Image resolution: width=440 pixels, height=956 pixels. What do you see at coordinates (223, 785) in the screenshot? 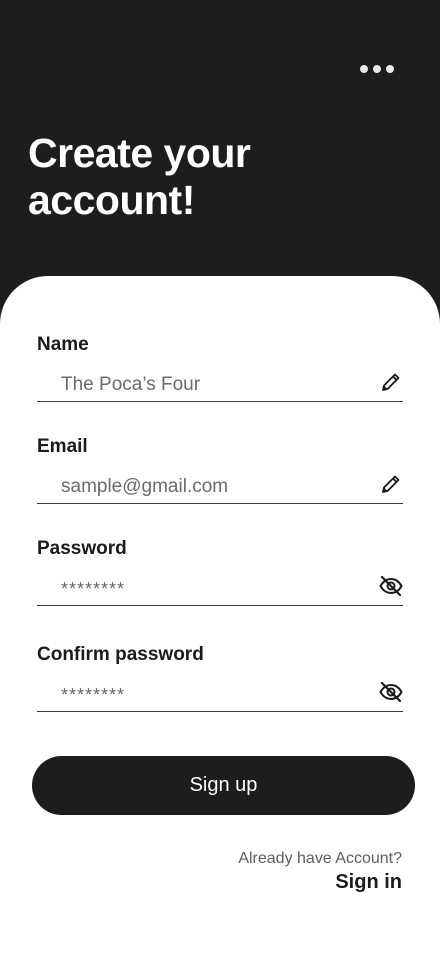
I see `sign-up-button: Sign up` at bounding box center [223, 785].